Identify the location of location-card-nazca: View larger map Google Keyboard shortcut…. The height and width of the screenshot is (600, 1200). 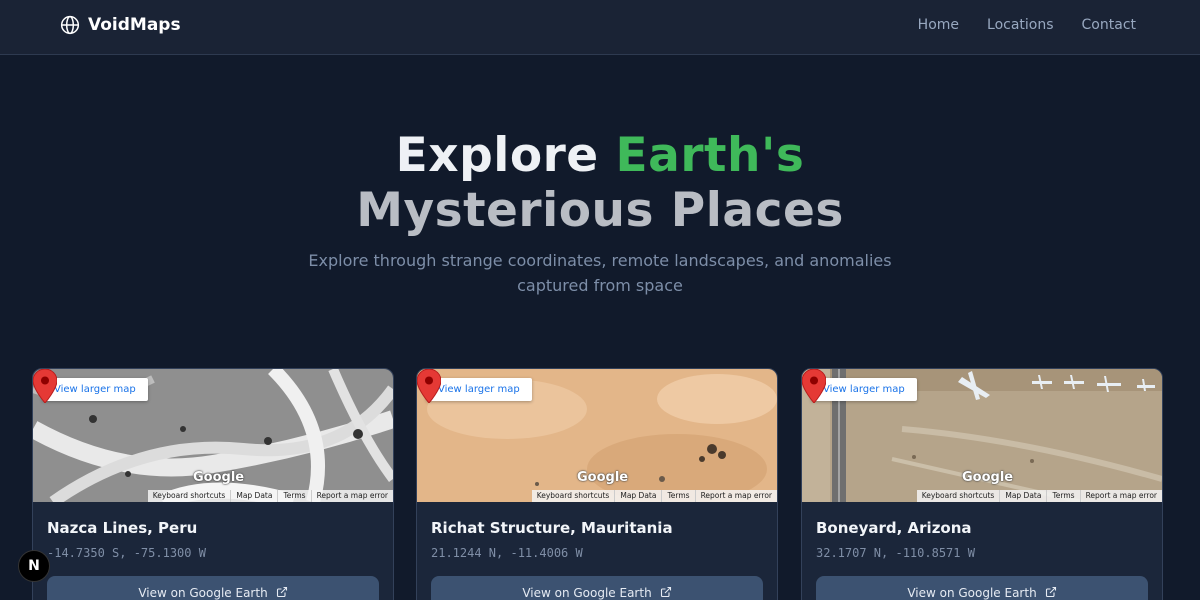
(213, 484).